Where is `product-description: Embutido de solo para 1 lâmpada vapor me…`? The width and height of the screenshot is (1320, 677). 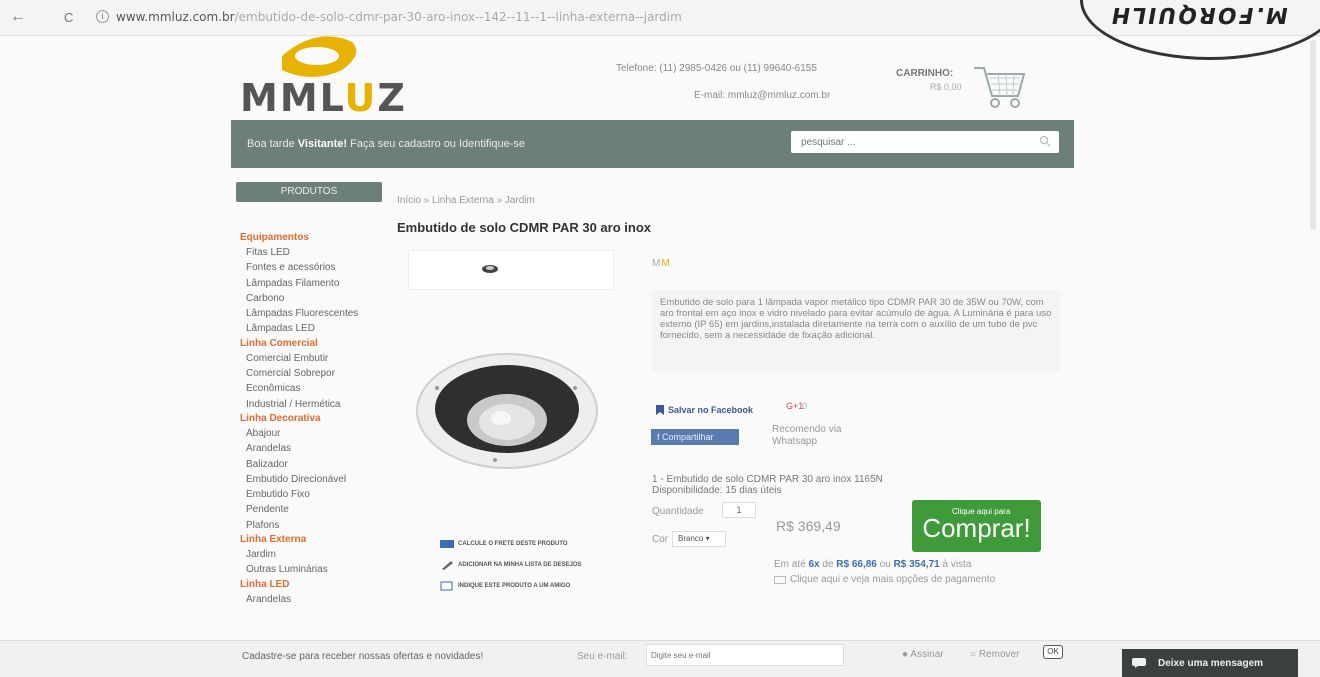 product-description: Embutido de solo para 1 lâmpada vapor me… is located at coordinates (856, 331).